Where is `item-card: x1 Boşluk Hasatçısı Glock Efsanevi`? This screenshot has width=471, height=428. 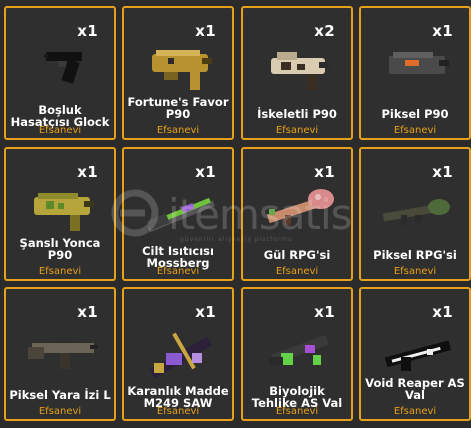
item-card: x1 Boşluk Hasatçısı Glock Efsanevi is located at coordinates (60, 73).